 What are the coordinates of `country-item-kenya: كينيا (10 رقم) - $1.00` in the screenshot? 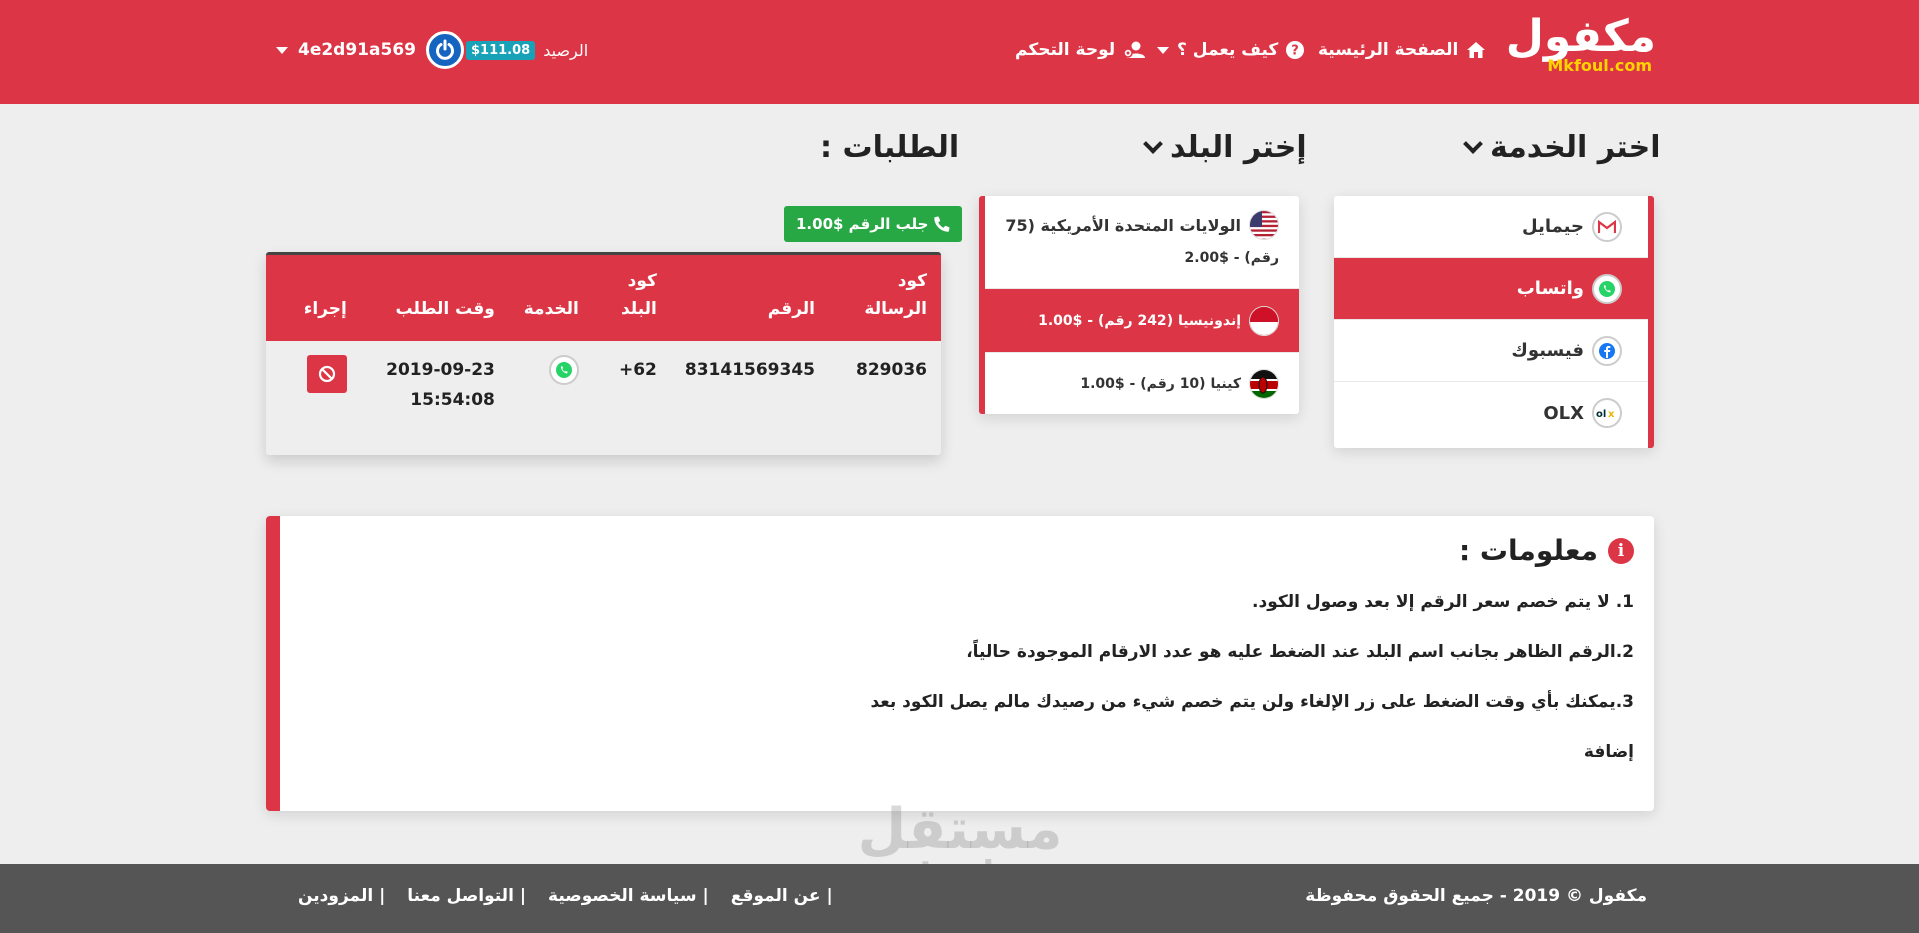 It's located at (1142, 383).